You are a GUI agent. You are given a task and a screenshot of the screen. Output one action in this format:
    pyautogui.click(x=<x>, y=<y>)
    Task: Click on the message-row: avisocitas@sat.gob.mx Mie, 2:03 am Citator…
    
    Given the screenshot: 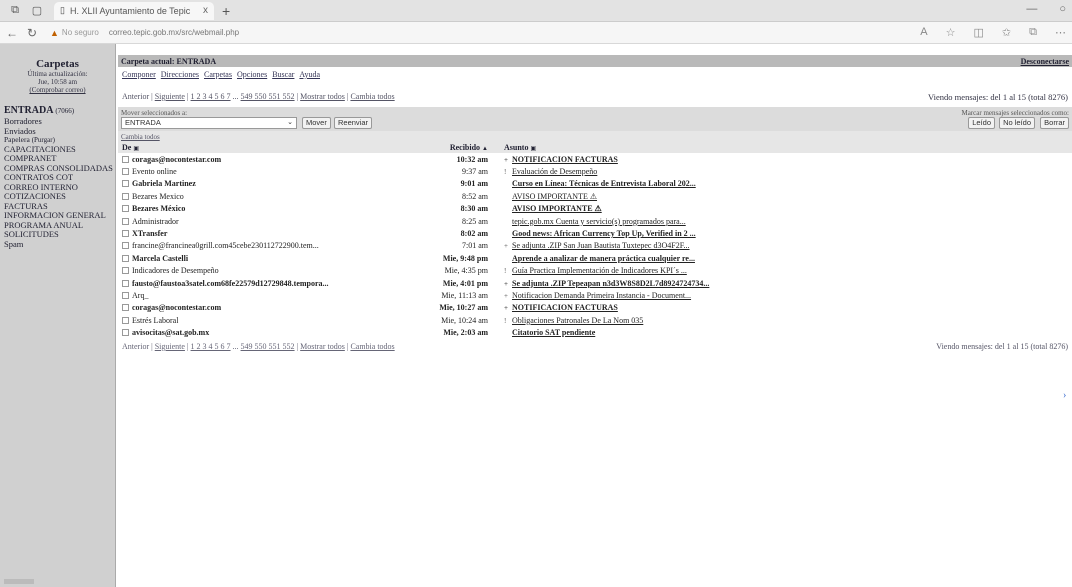 What is the action you would take?
    pyautogui.click(x=595, y=332)
    